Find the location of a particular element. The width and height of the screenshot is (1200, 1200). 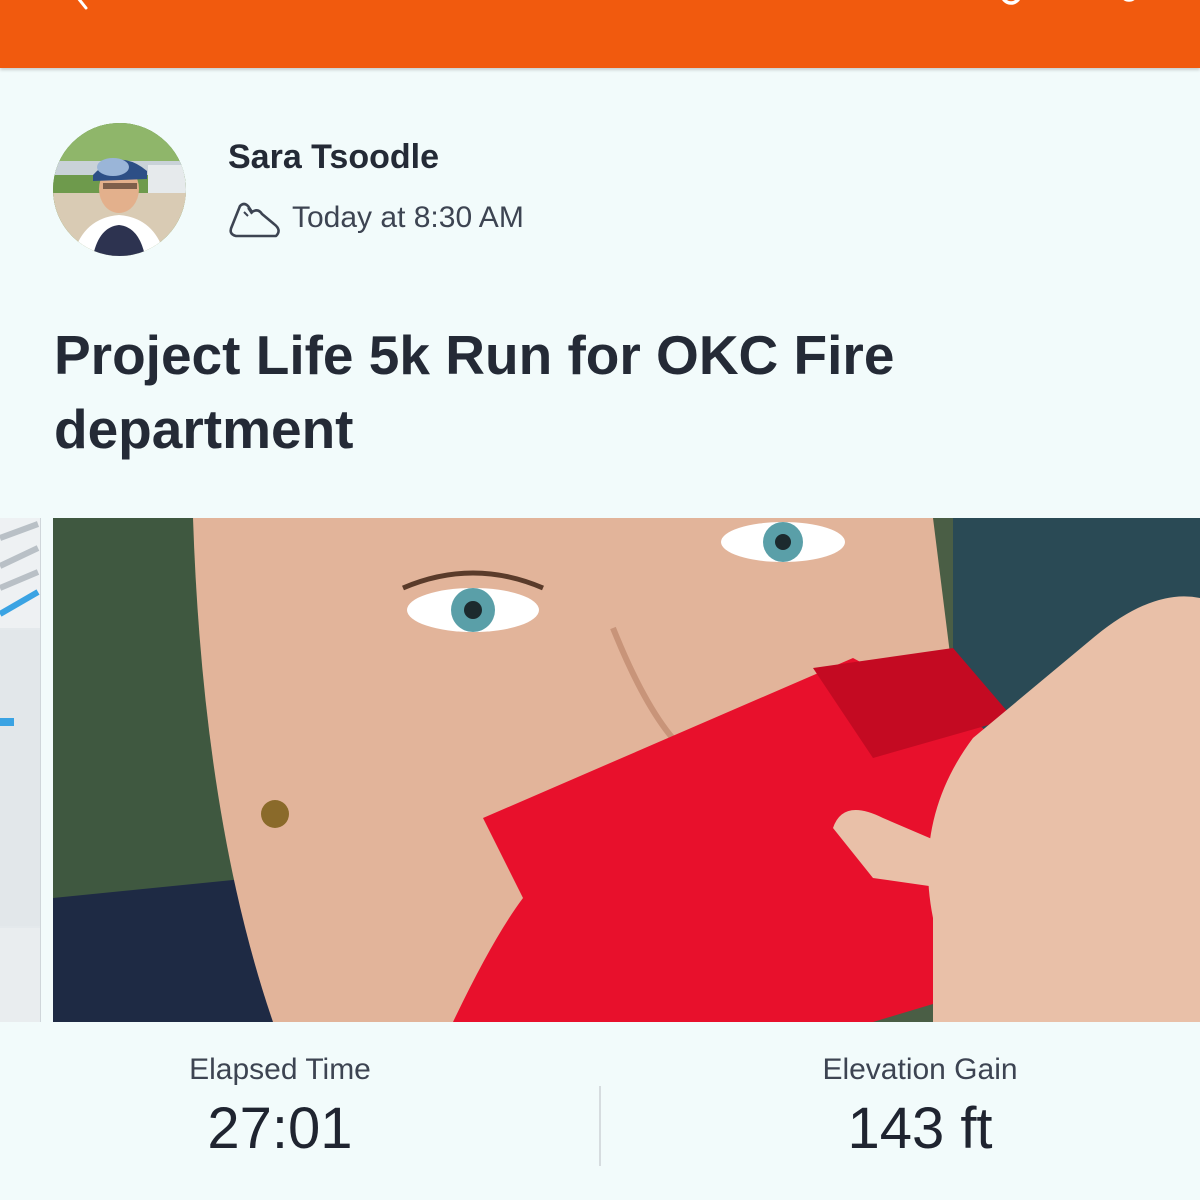

stats-divider is located at coordinates (600, 1126).